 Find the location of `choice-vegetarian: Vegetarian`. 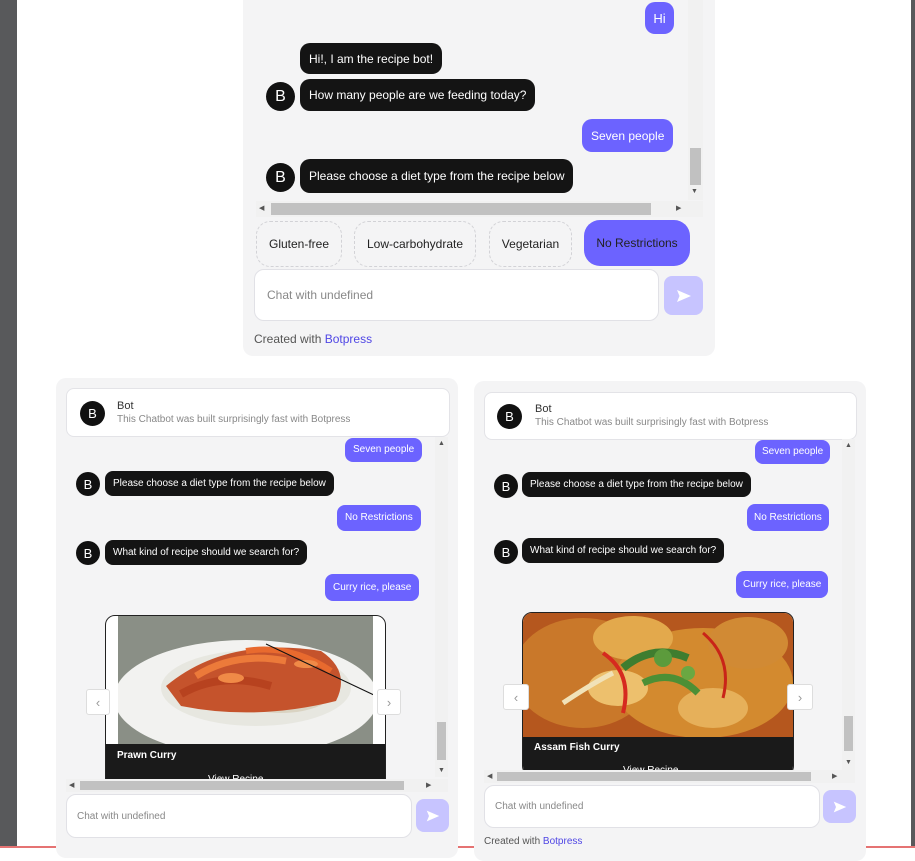

choice-vegetarian: Vegetarian is located at coordinates (530, 244).